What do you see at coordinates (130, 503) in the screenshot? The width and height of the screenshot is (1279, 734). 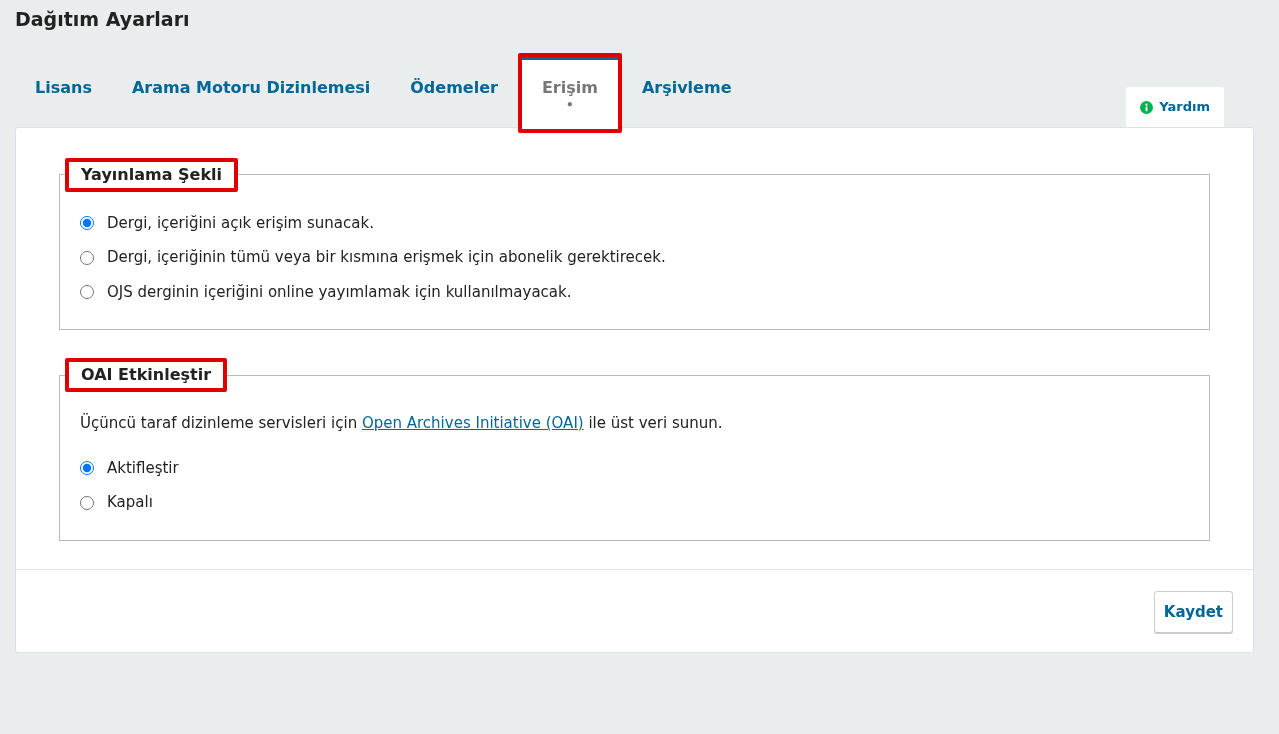 I see `option-label: Kapalı` at bounding box center [130, 503].